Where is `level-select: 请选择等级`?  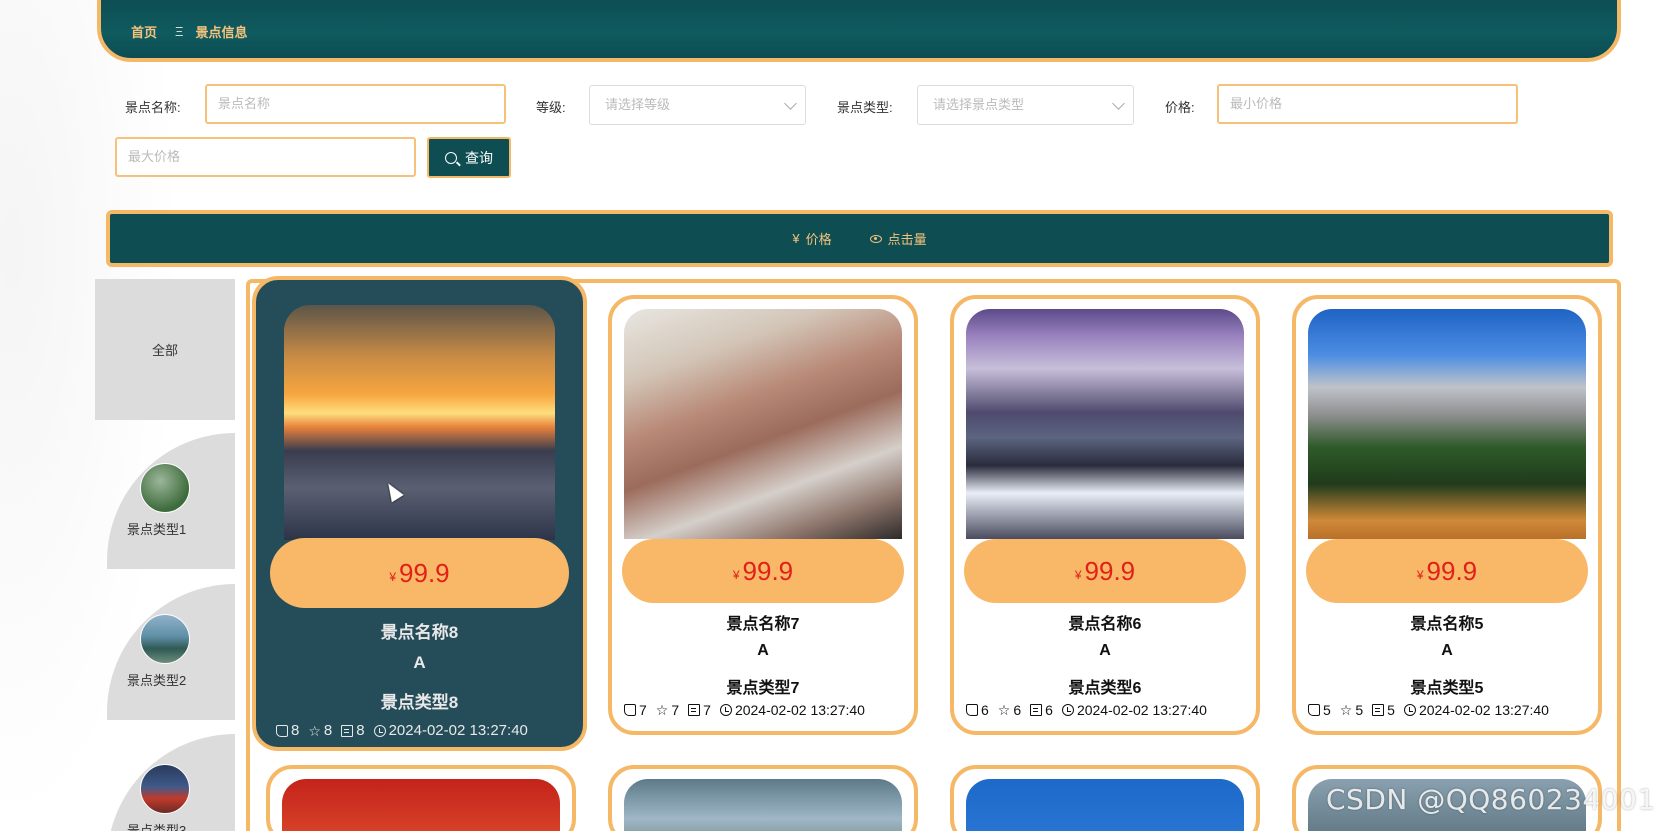
level-select: 请选择等级 is located at coordinates (697, 105).